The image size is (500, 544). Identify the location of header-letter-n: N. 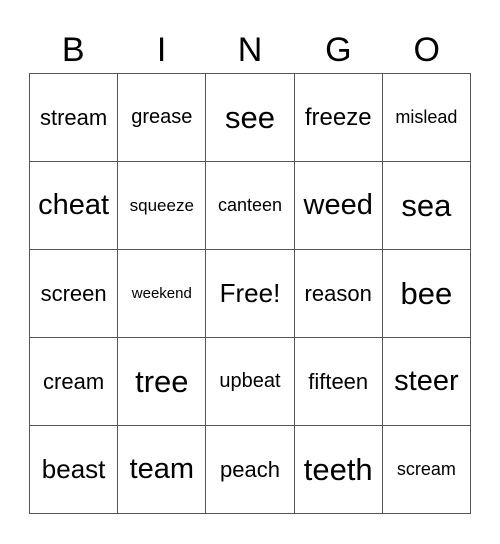
(250, 50).